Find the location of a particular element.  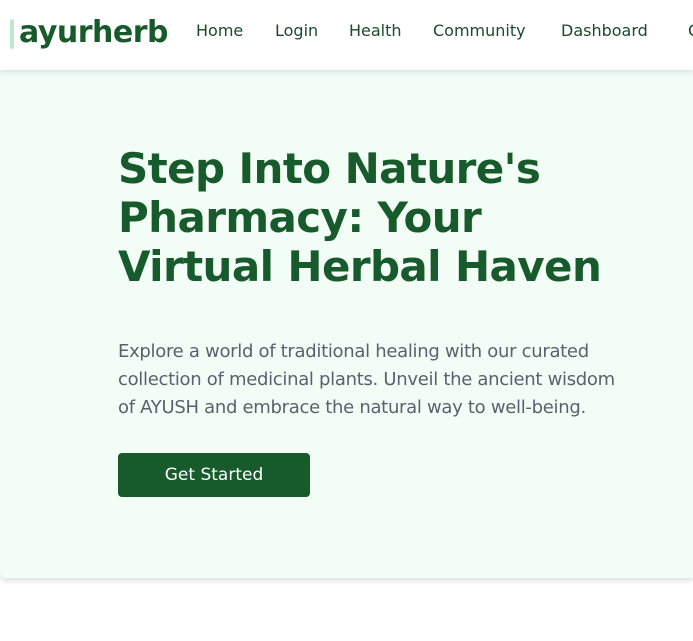

brand-logo: ayurherb is located at coordinates (94, 33).